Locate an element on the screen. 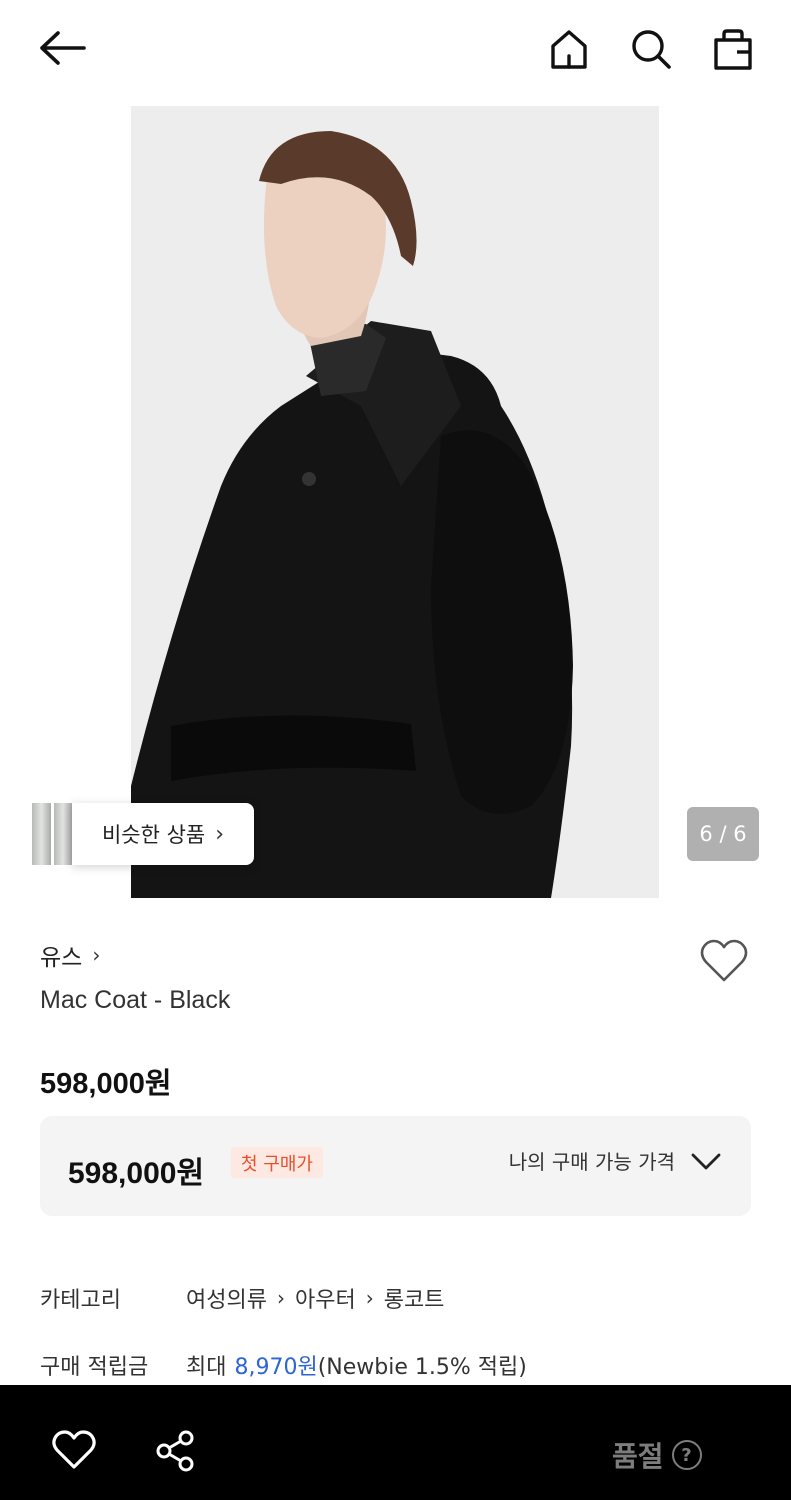  share-button is located at coordinates (176, 1451).